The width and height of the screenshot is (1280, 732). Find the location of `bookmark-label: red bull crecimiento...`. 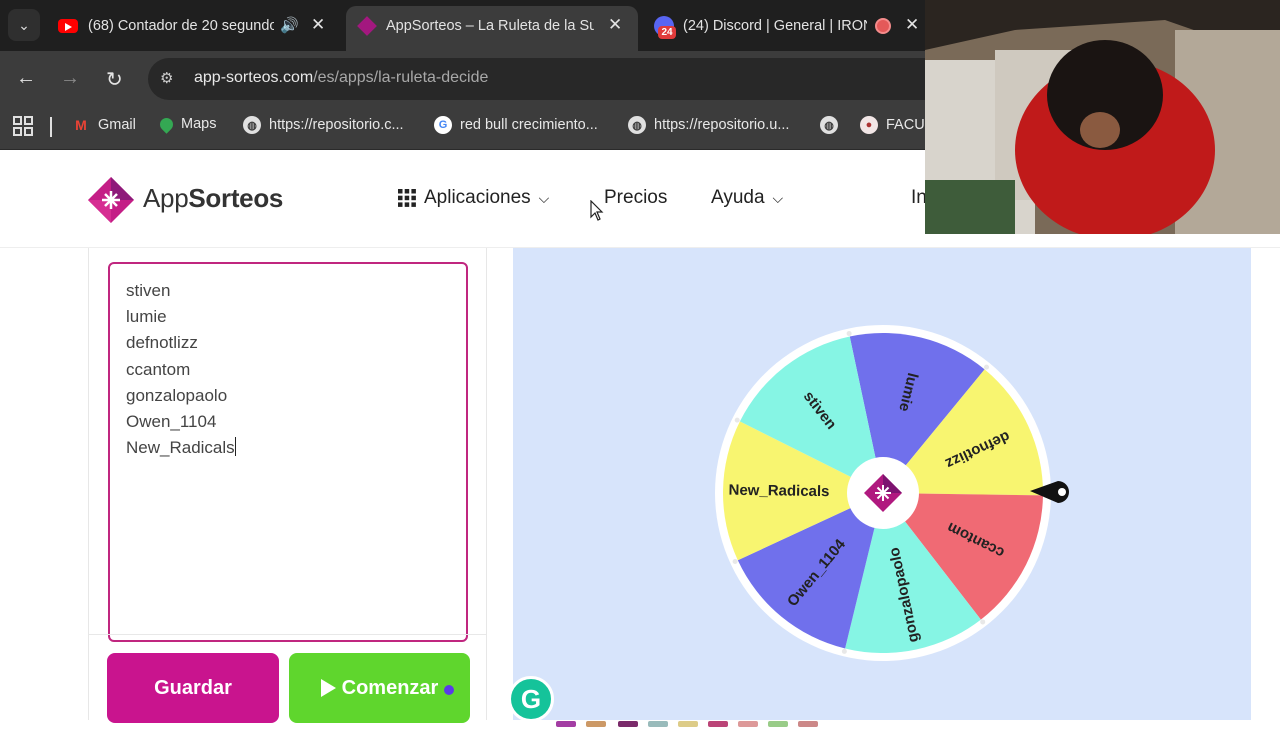

bookmark-label: red bull crecimiento... is located at coordinates (529, 125).